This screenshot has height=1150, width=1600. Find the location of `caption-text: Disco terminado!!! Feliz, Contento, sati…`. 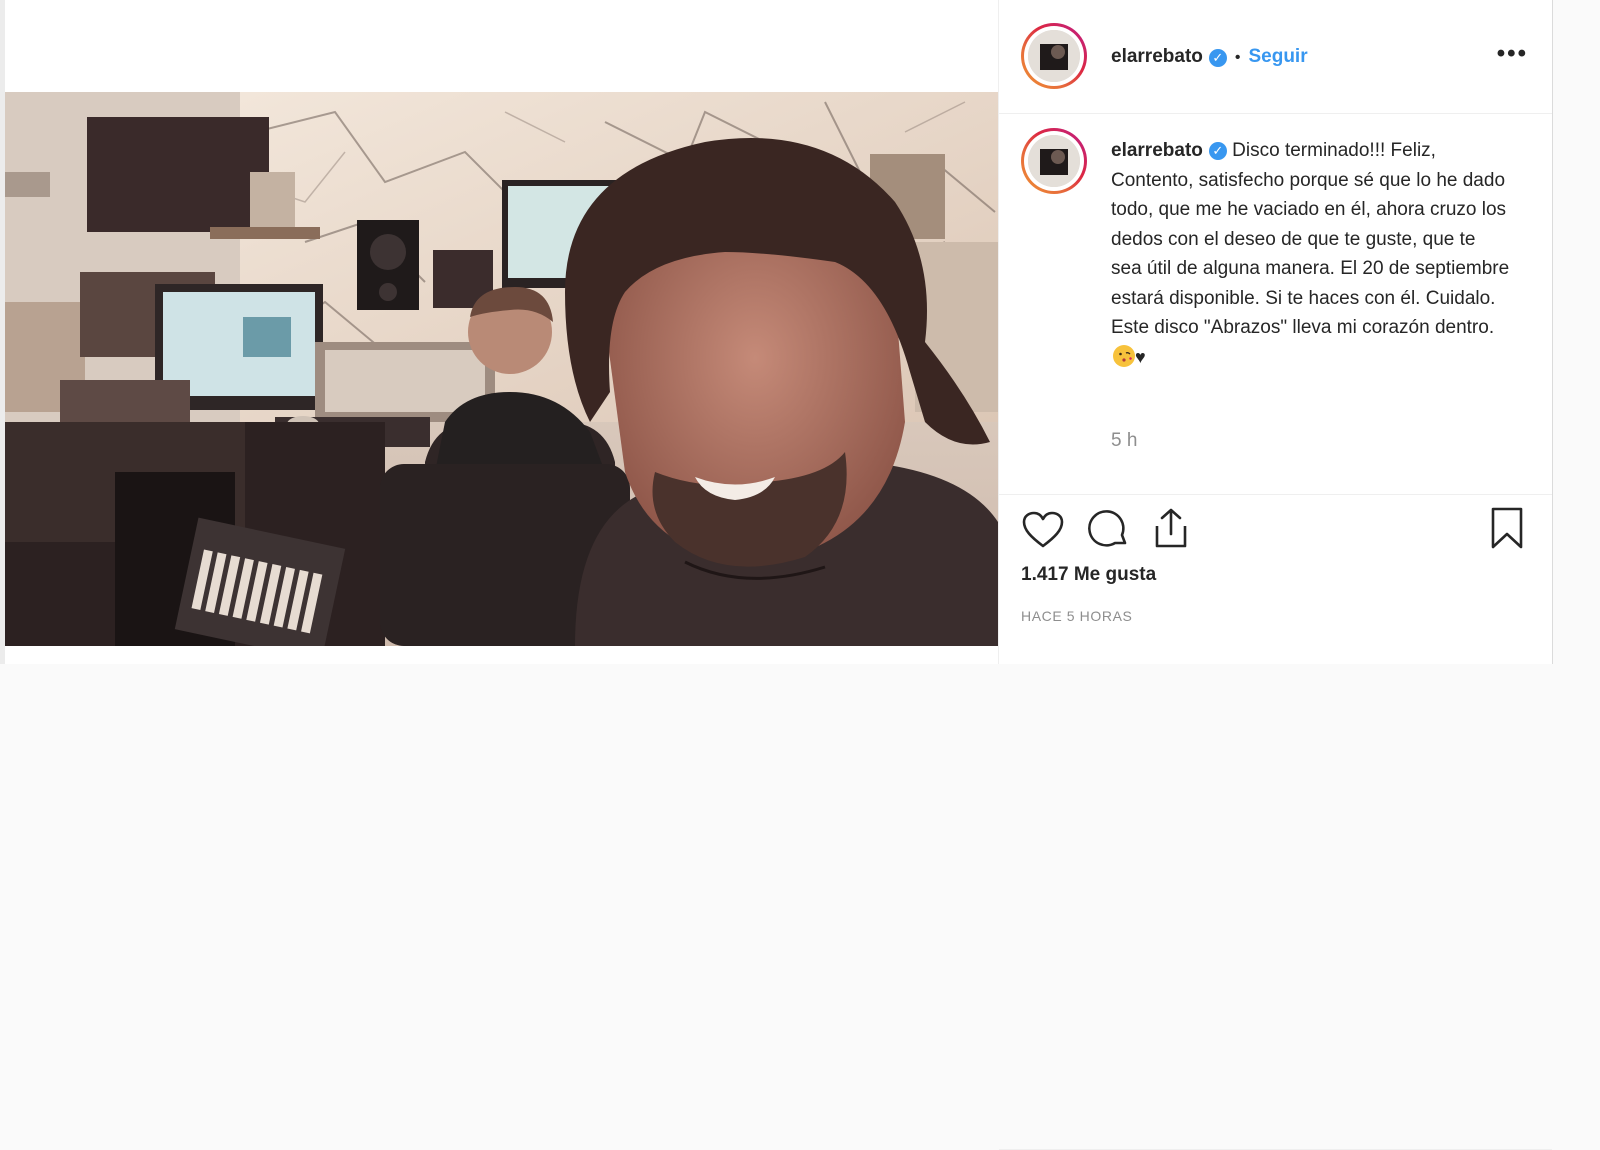

caption-text: Disco terminado!!! Feliz, Contento, sati… is located at coordinates (1310, 239).